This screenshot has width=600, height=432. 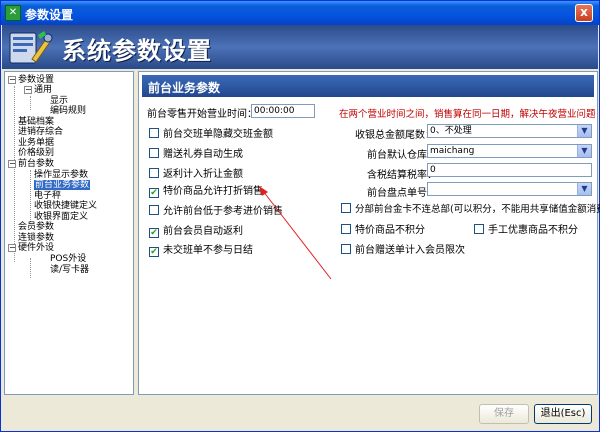 What do you see at coordinates (509, 131) in the screenshot?
I see `rounding-select: 0、不处理 ▼` at bounding box center [509, 131].